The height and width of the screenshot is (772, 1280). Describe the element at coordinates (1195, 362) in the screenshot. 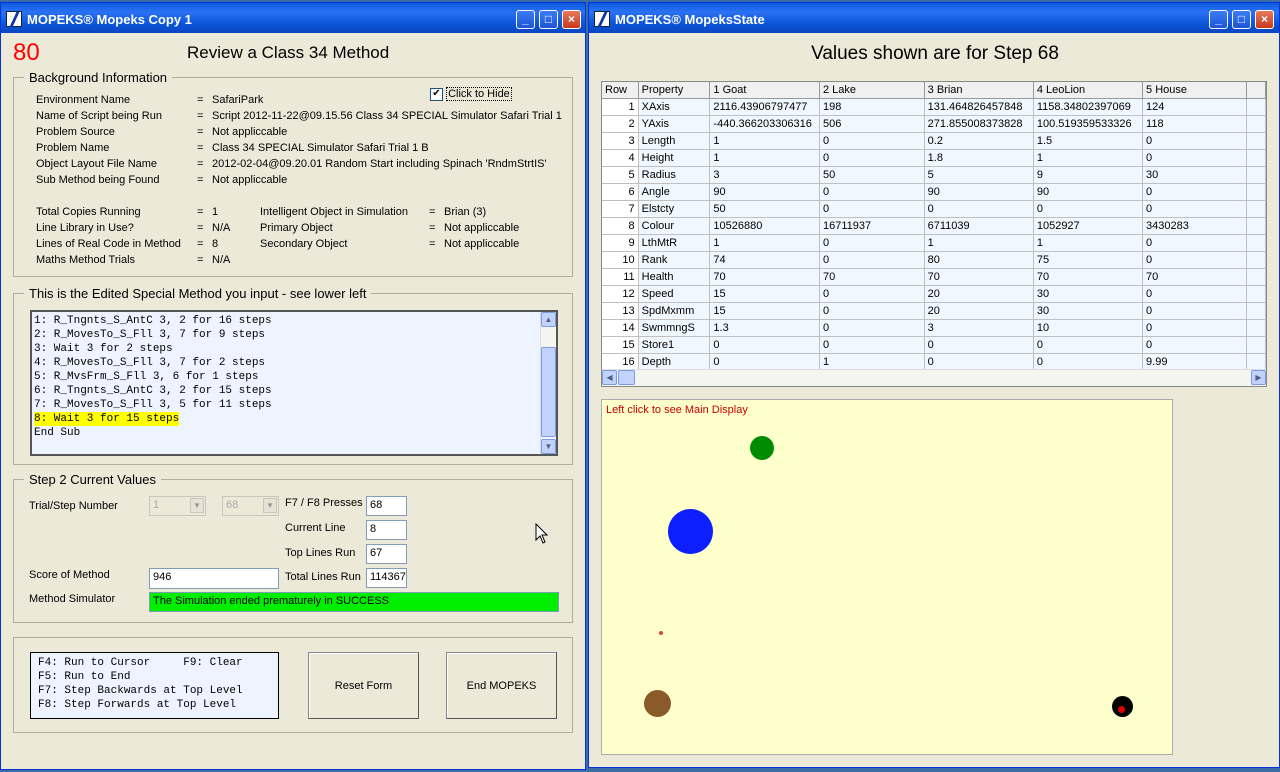

I see `value-cell: 9.99` at that location.